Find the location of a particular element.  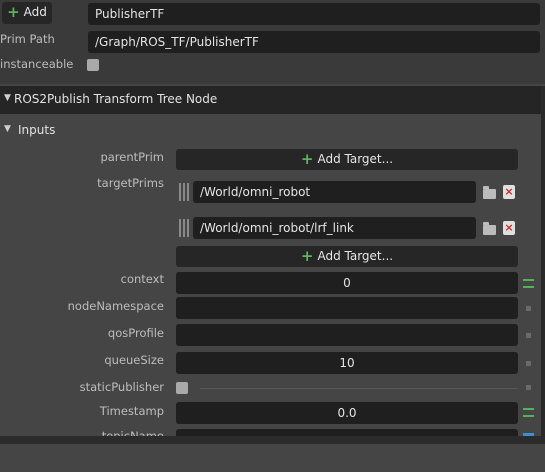

prim-name-value: PublisherTF is located at coordinates (130, 14).